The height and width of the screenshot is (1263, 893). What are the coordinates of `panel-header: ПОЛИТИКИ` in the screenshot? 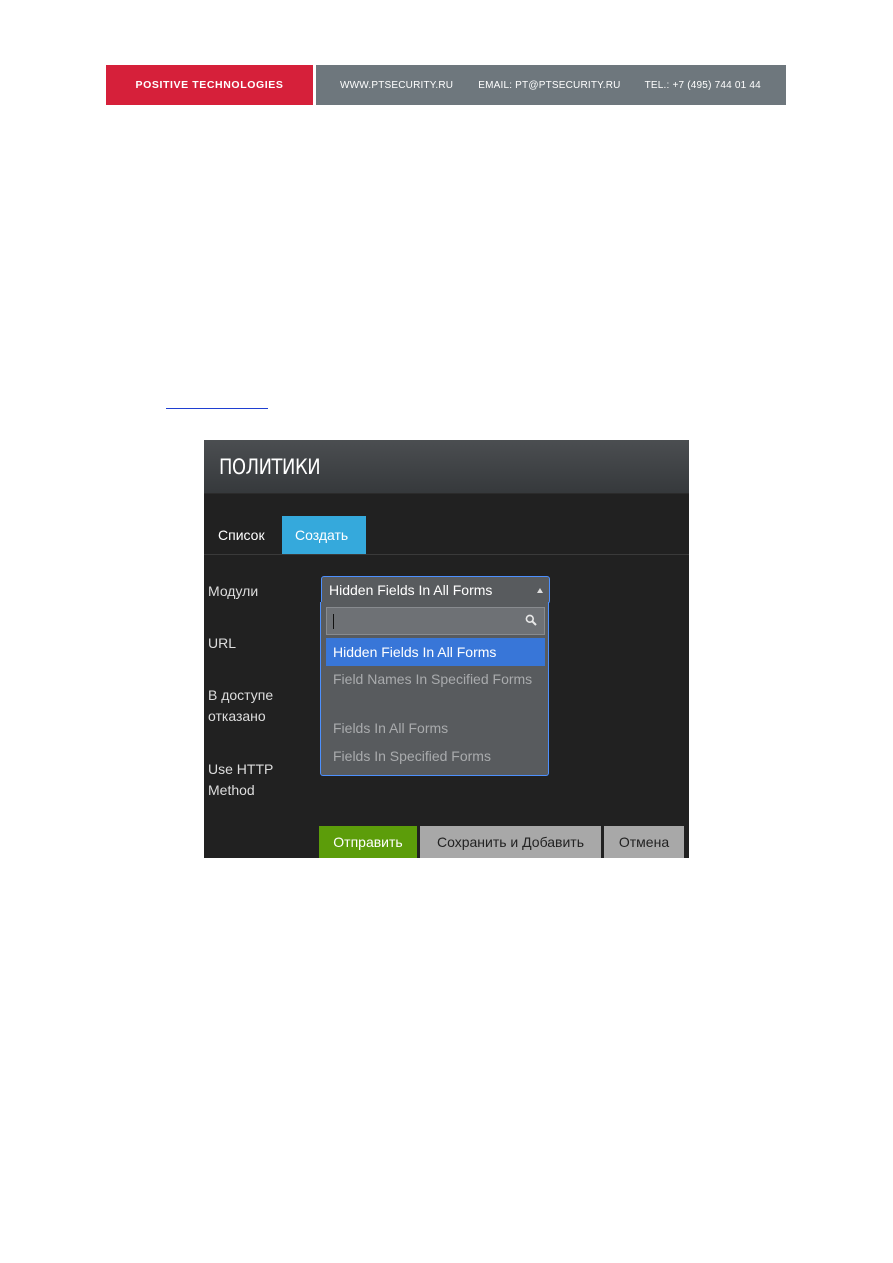 It's located at (446, 467).